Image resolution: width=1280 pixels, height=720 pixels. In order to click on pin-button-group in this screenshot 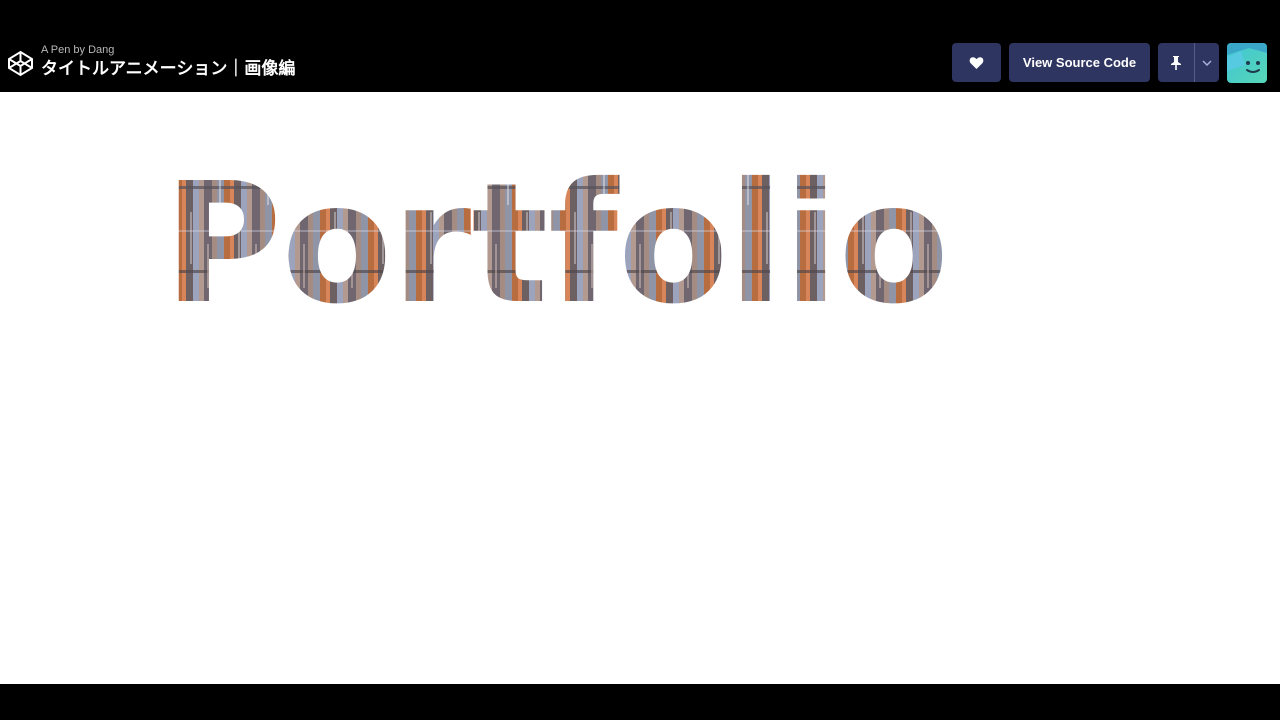, I will do `click(1188, 62)`.